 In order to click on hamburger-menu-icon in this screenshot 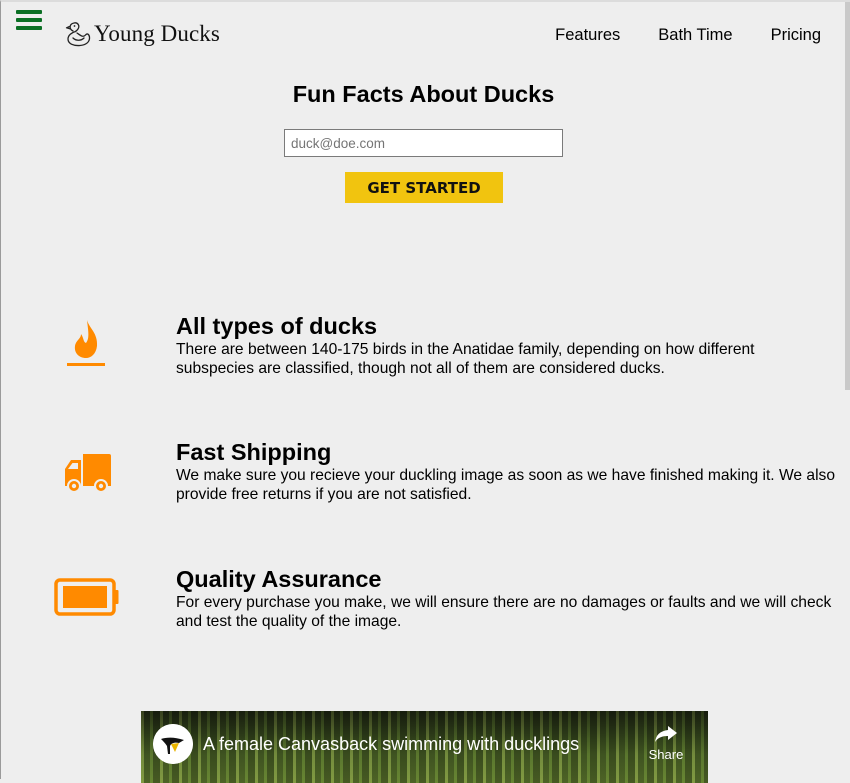, I will do `click(29, 20)`.